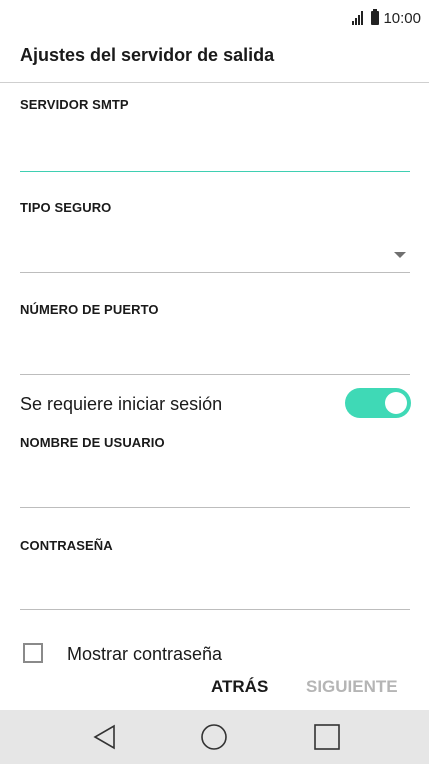 The image size is (429, 764). I want to click on page-title: Ajustes del servidor de salida, so click(147, 55).